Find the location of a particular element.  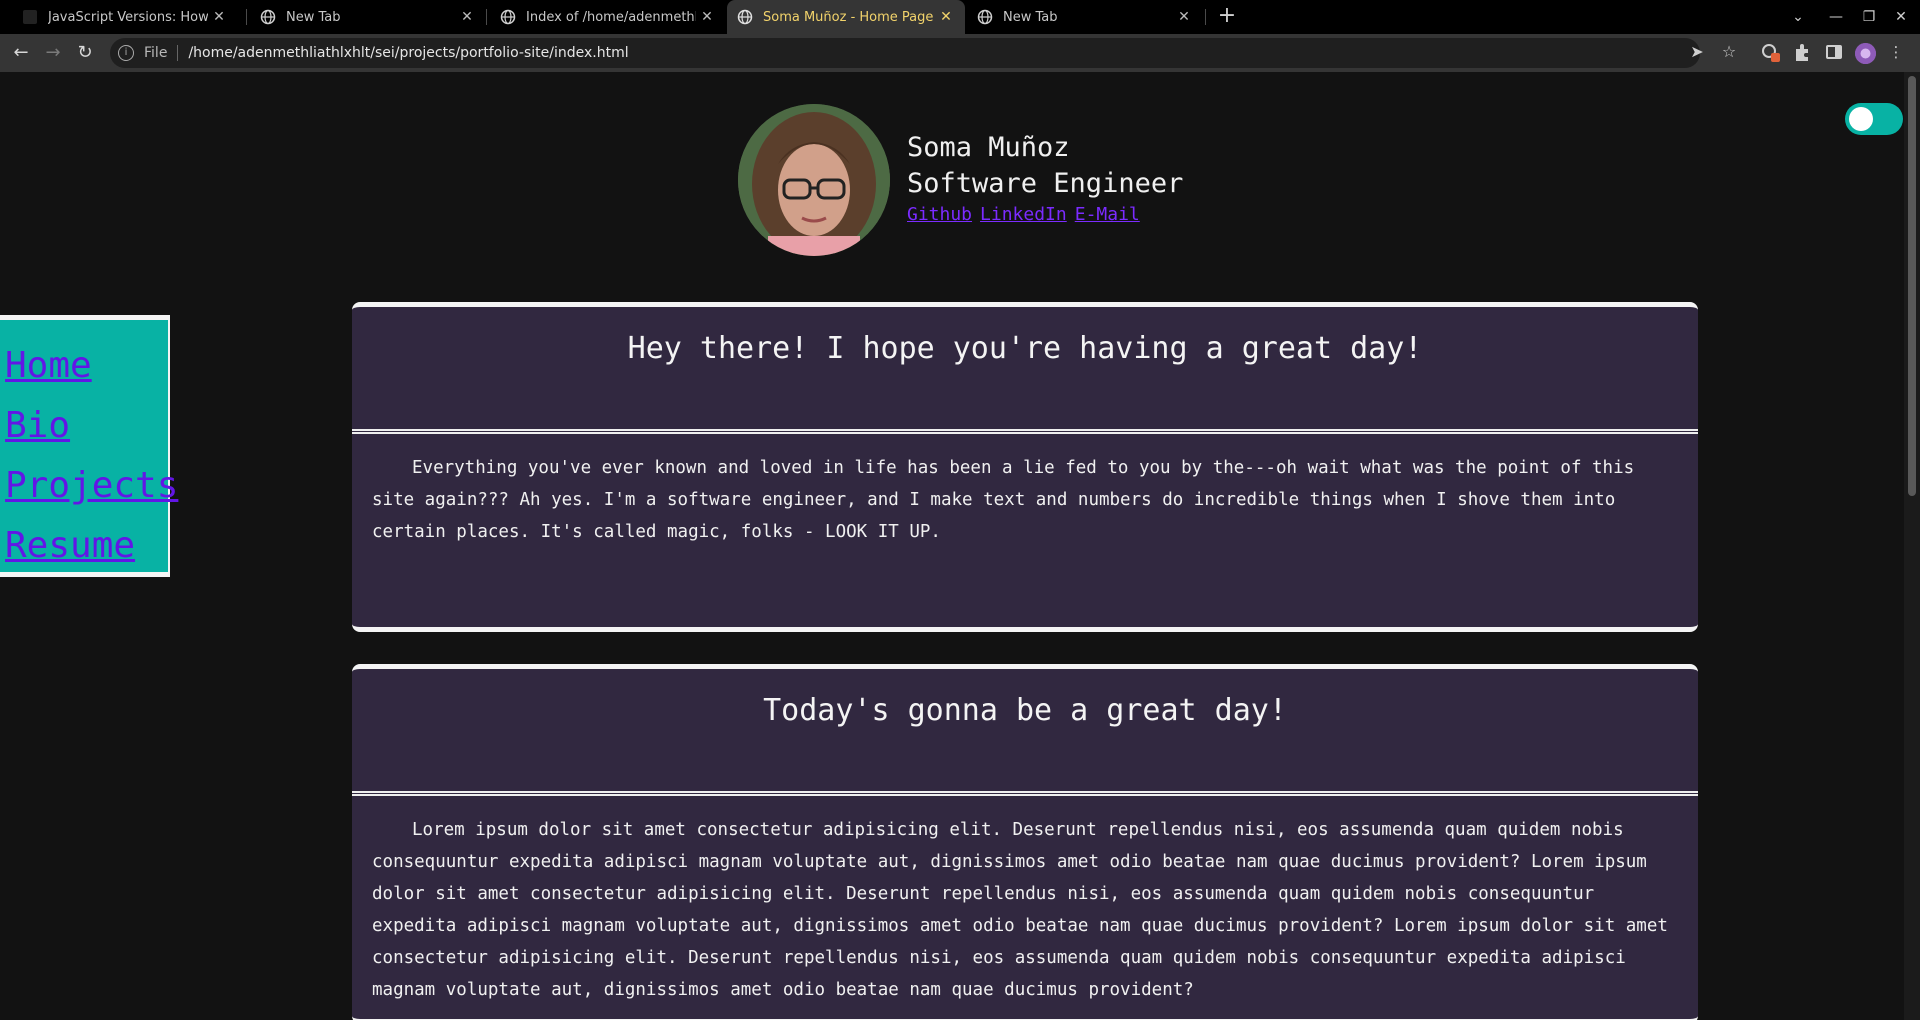

linkedin-link: LinkedIn is located at coordinates (1023, 214).